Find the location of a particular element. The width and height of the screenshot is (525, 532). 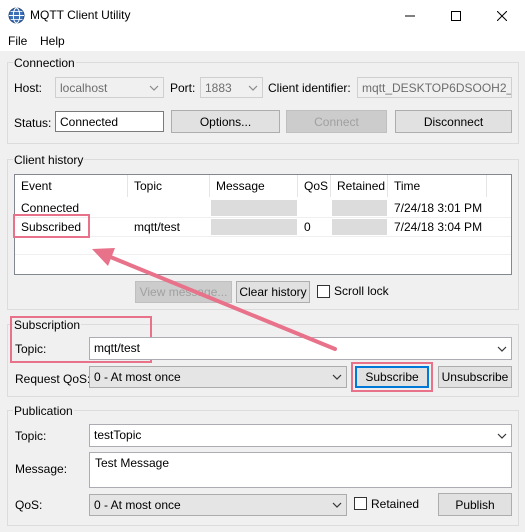

subscription-topic-combo: mqtt/test is located at coordinates (300, 348).